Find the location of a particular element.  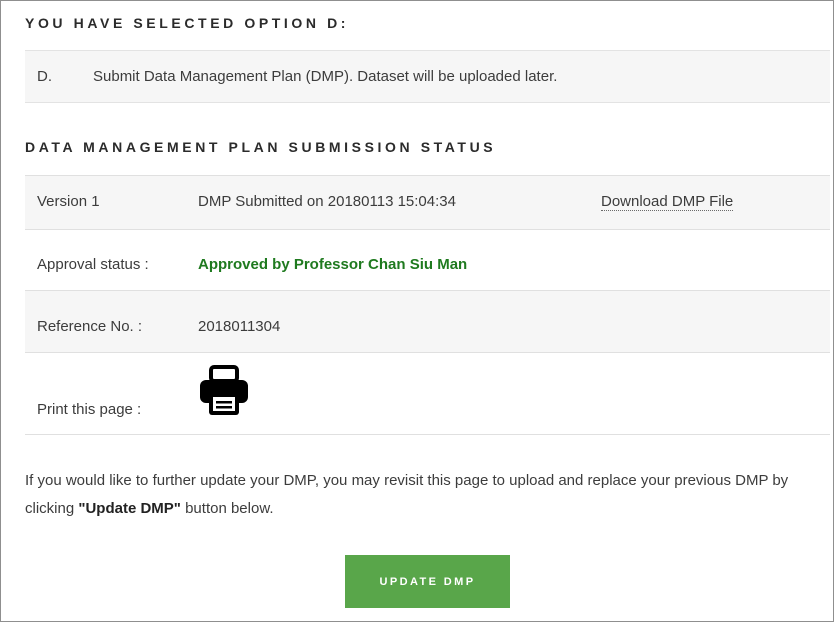

update-dmp-button: UPDATE DMP is located at coordinates (427, 581).